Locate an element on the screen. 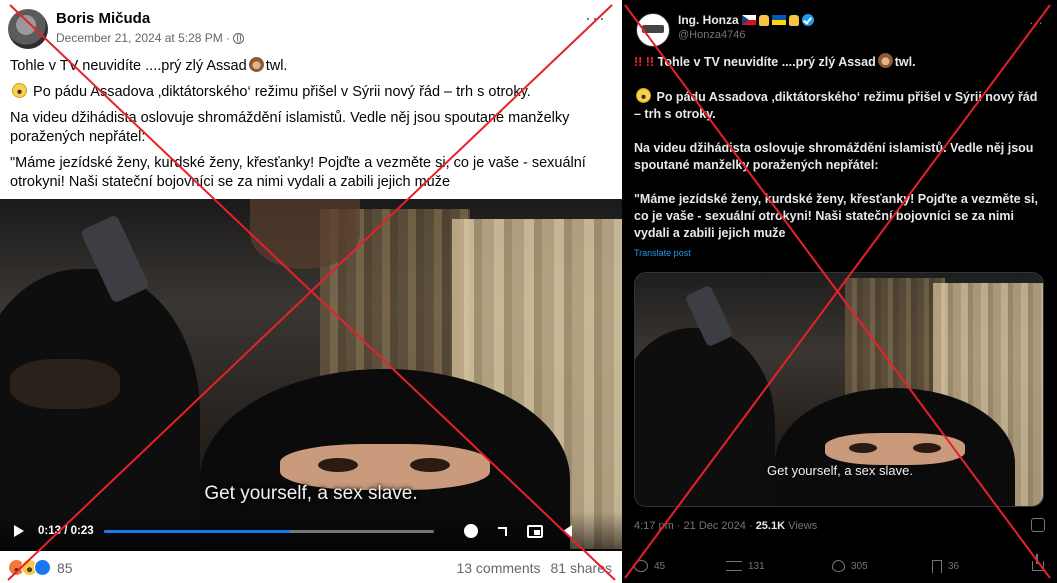  ukraine-flag-icon is located at coordinates (778, 20).